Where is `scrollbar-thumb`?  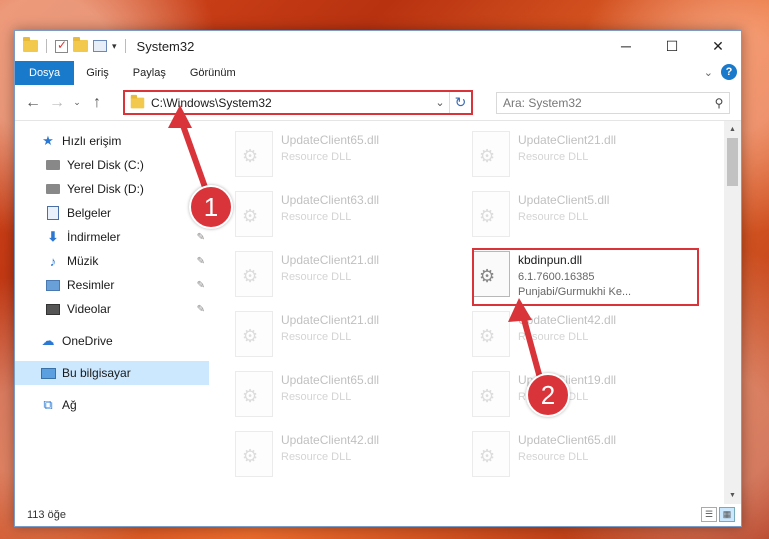
scrollbar-thumb is located at coordinates (732, 162).